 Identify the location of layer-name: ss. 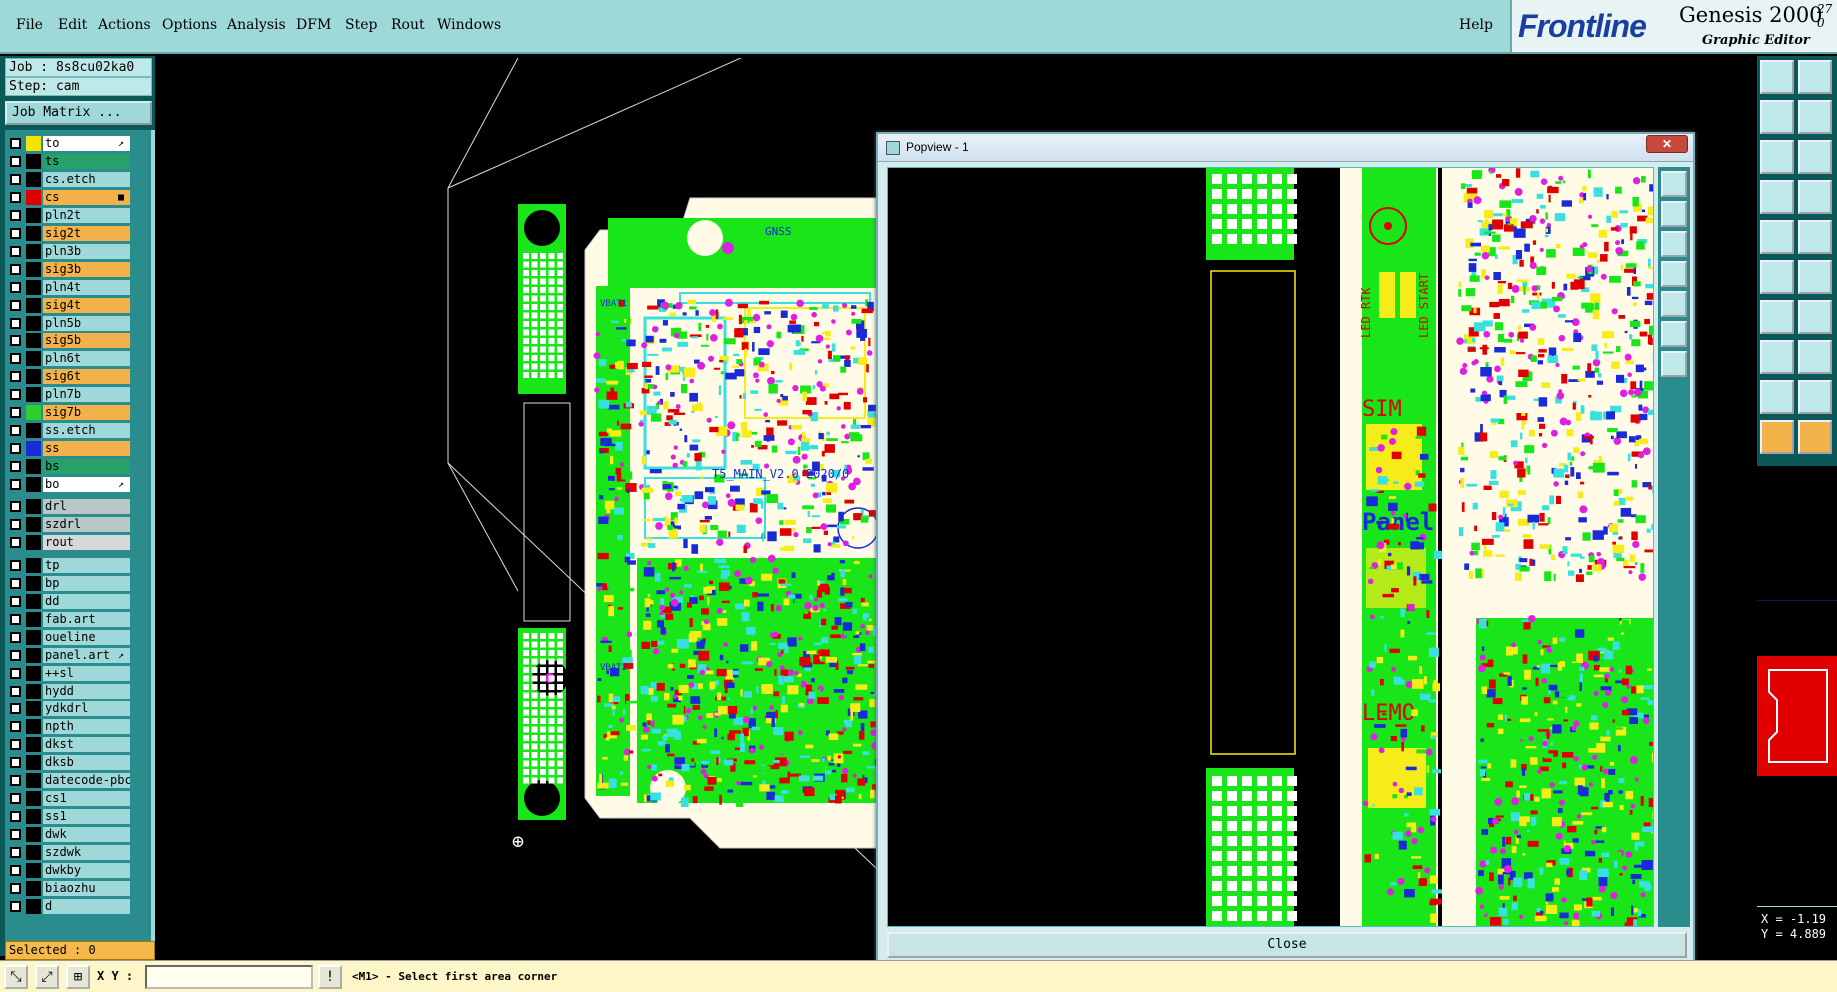
(86, 449).